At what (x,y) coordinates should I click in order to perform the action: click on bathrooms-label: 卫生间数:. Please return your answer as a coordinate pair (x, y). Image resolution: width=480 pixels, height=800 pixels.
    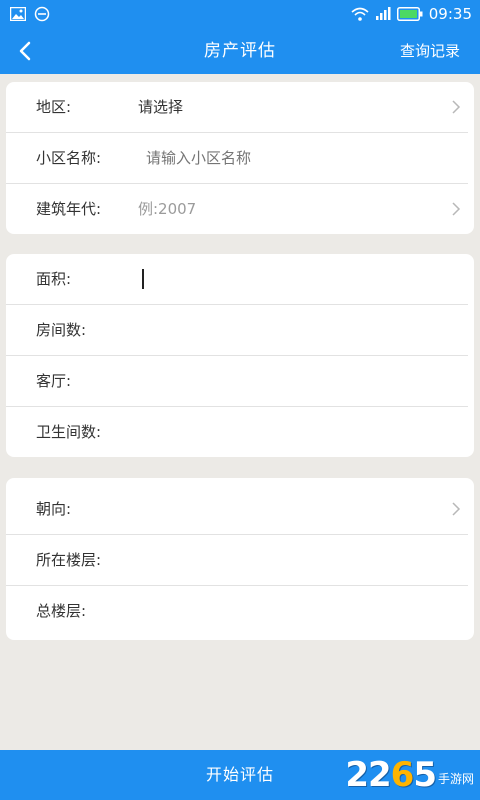
    Looking at the image, I should click on (69, 432).